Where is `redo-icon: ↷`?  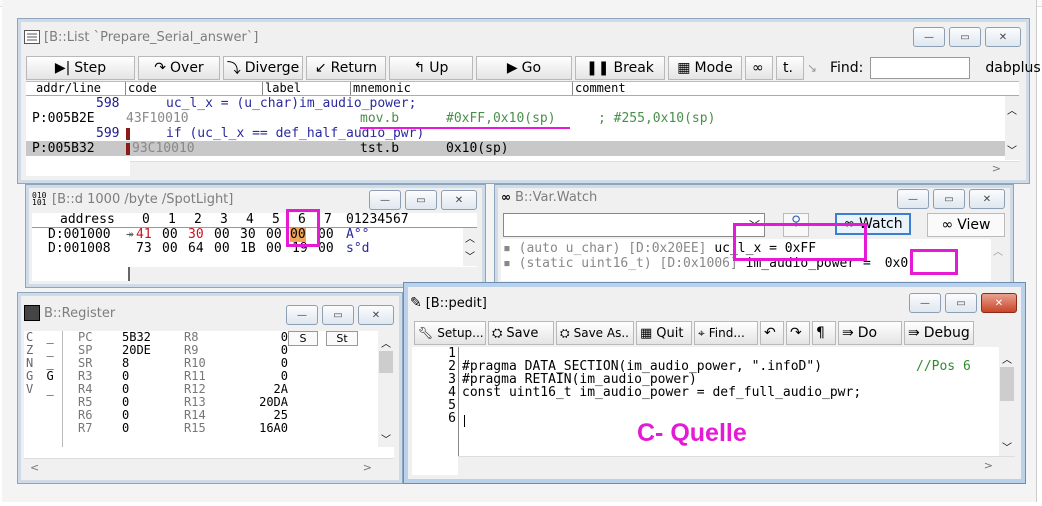 redo-icon: ↷ is located at coordinates (796, 333).